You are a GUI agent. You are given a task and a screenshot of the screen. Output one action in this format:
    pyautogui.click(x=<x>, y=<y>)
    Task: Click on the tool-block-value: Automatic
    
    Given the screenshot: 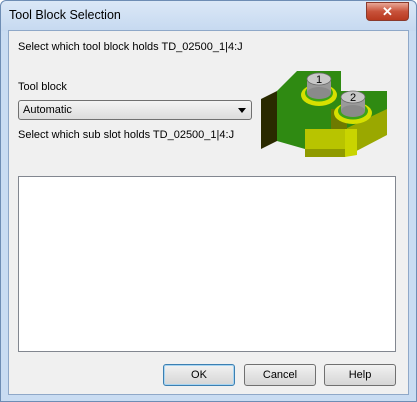 What is the action you would take?
    pyautogui.click(x=47, y=110)
    